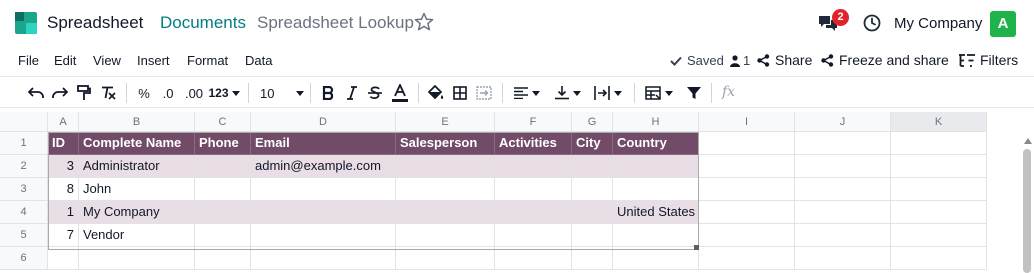 The height and width of the screenshot is (273, 1034). What do you see at coordinates (26, 23) in the screenshot?
I see `spreadsheet-app-icon` at bounding box center [26, 23].